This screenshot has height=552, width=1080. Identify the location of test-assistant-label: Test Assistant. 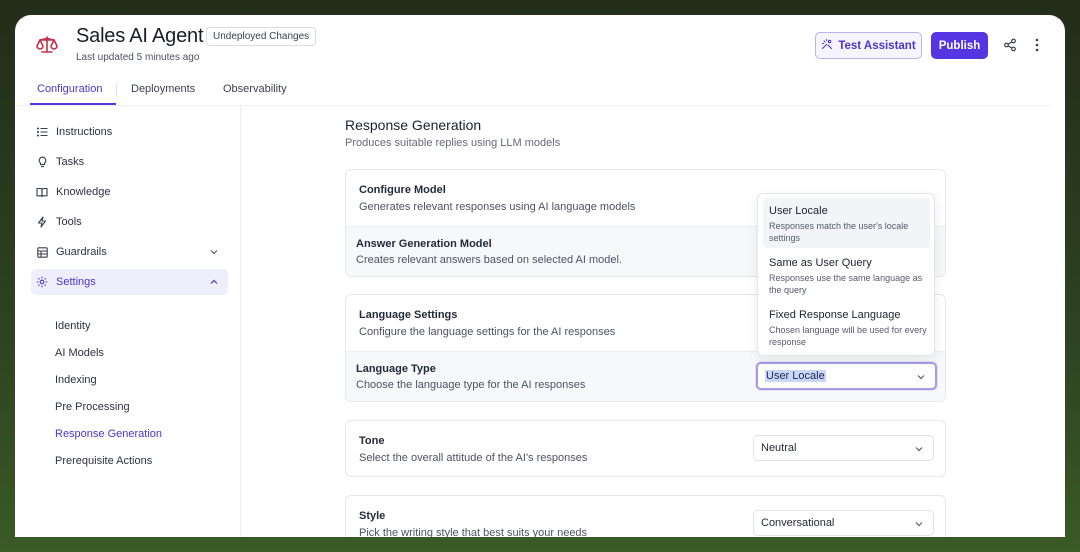
(877, 45).